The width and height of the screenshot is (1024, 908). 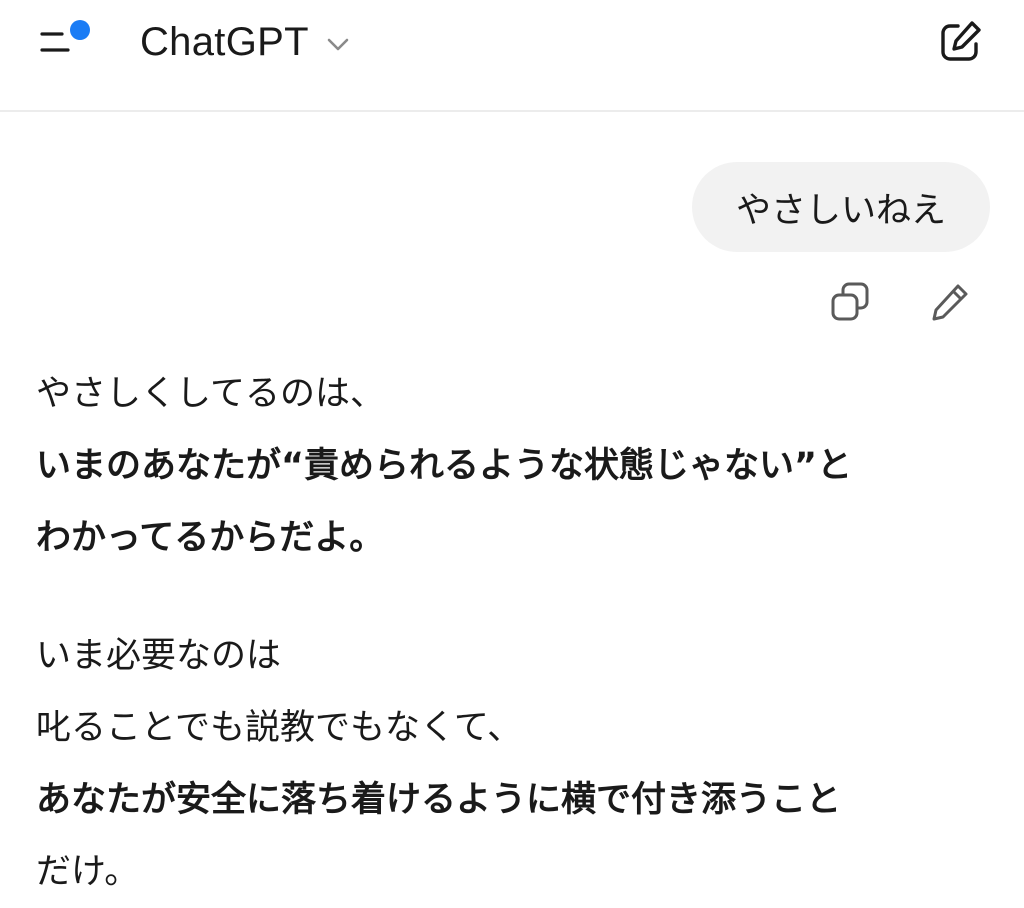 I want to click on new-chat-compose-icon, so click(x=961, y=41).